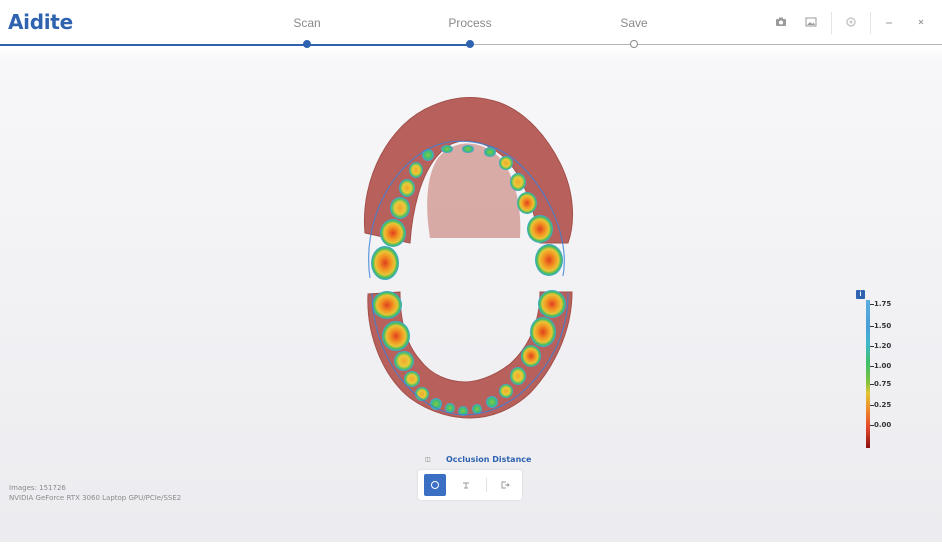 This screenshot has height=547, width=942. Describe the element at coordinates (883, 304) in the screenshot. I see `scale-label: 1.75` at that location.